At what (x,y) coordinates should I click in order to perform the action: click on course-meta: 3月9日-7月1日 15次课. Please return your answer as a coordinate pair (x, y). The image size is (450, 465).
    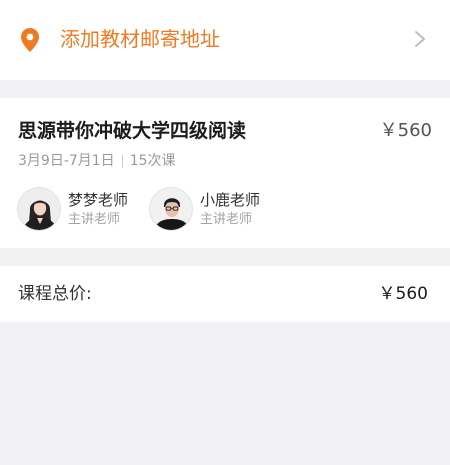
    Looking at the image, I should click on (97, 161).